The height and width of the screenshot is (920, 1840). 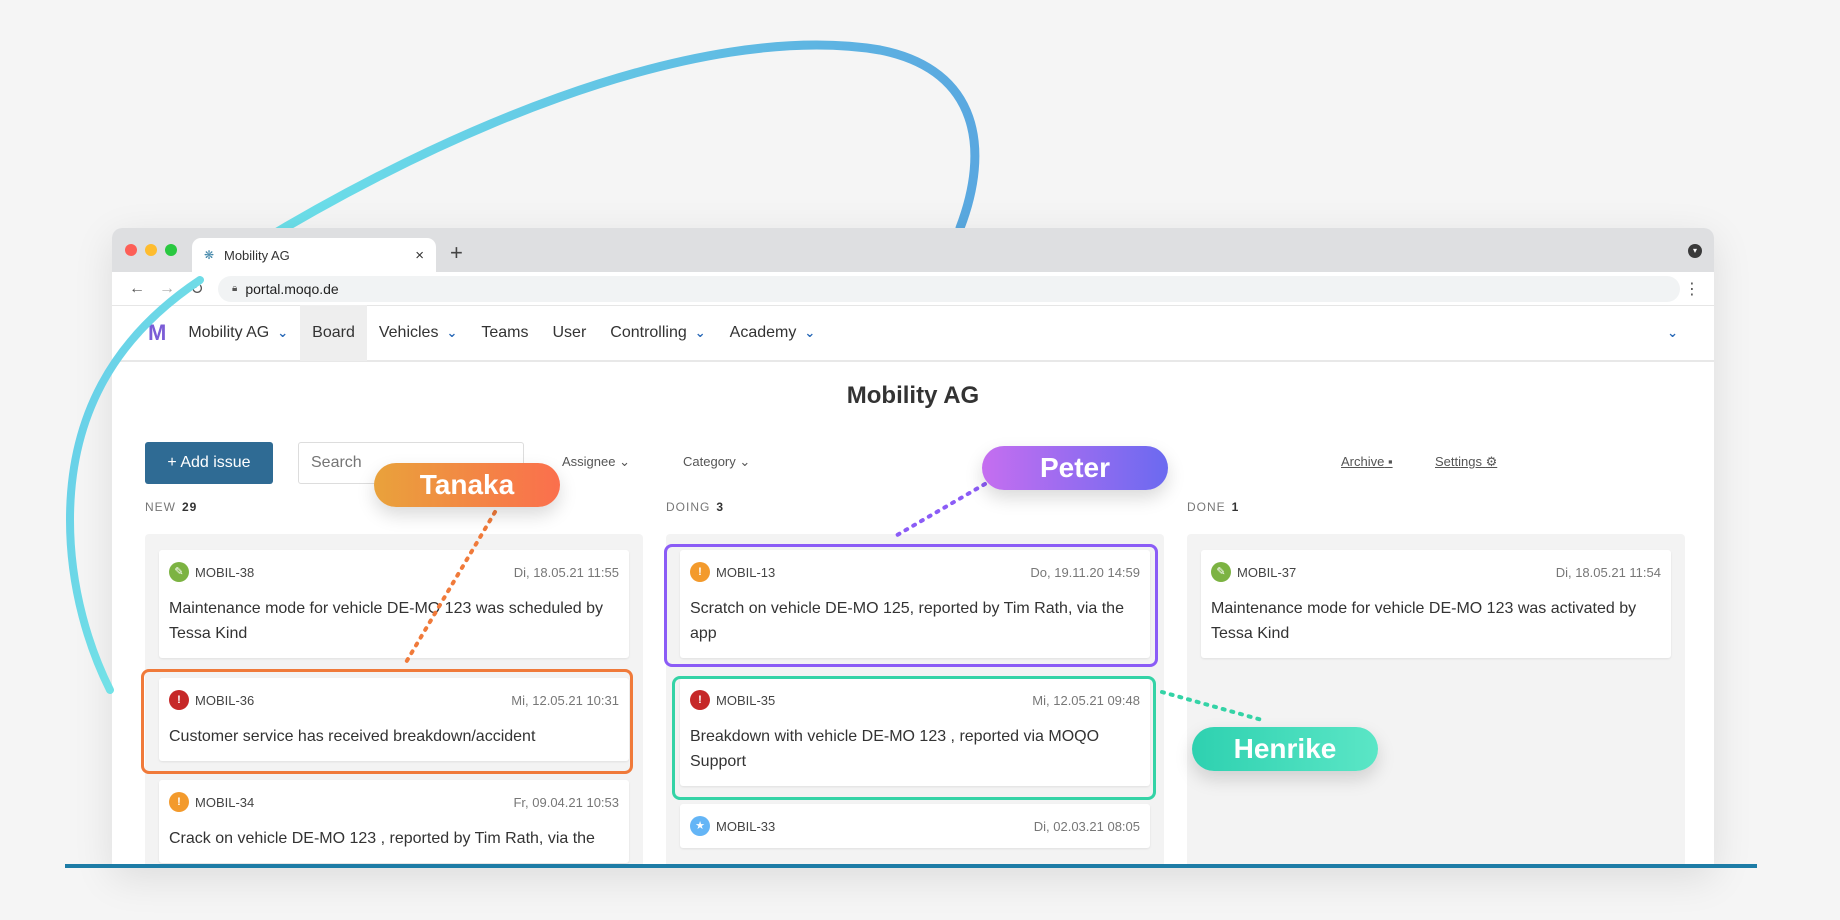 What do you see at coordinates (157, 332) in the screenshot?
I see `moqo-logo: M` at bounding box center [157, 332].